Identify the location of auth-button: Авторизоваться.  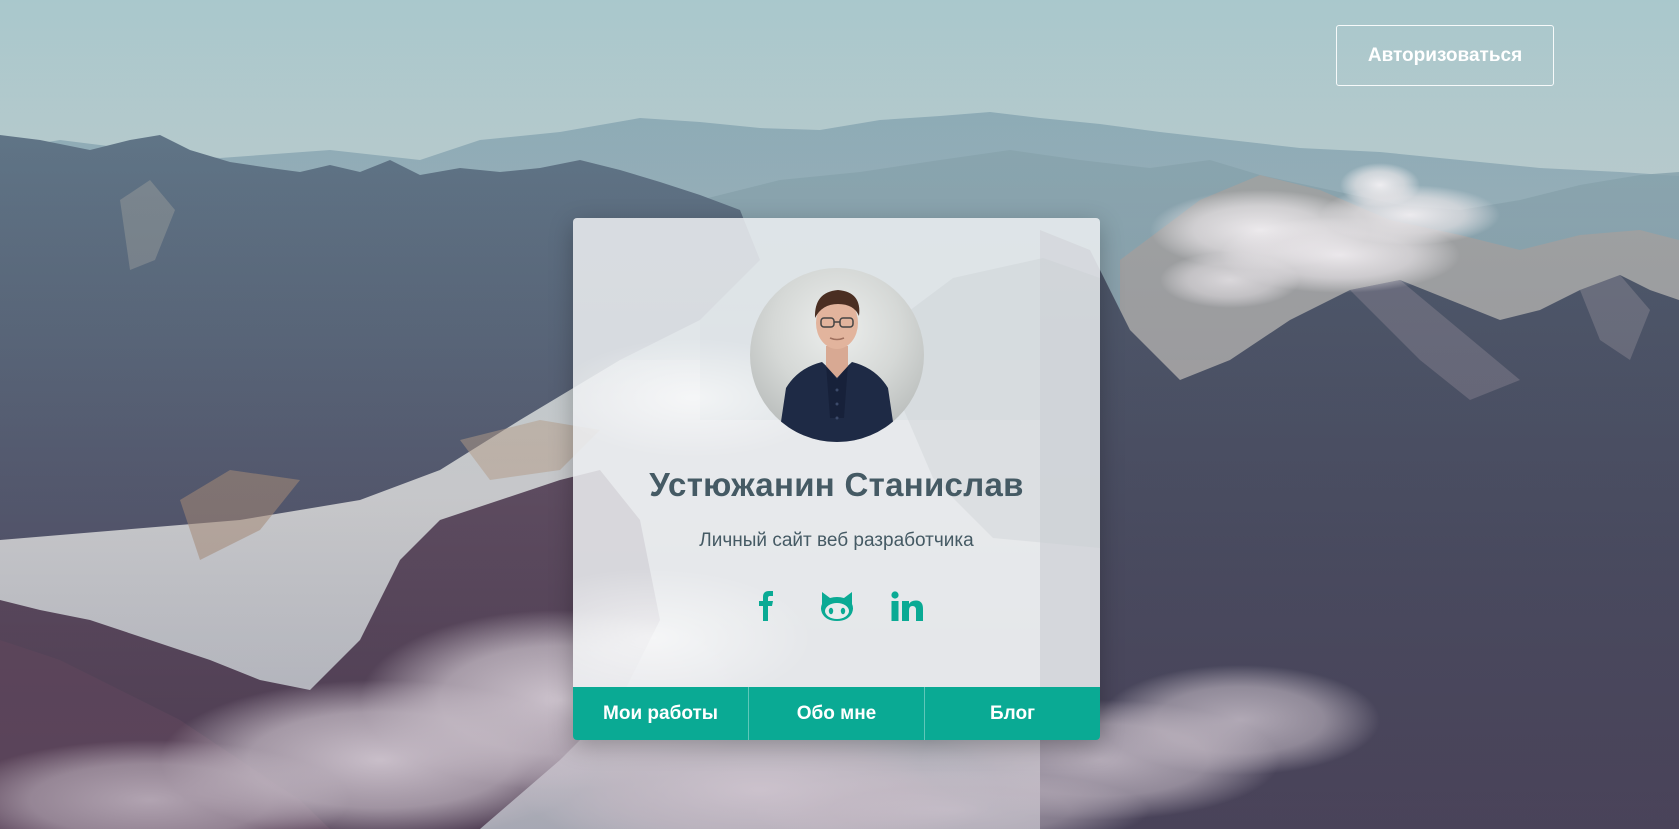
(1445, 55).